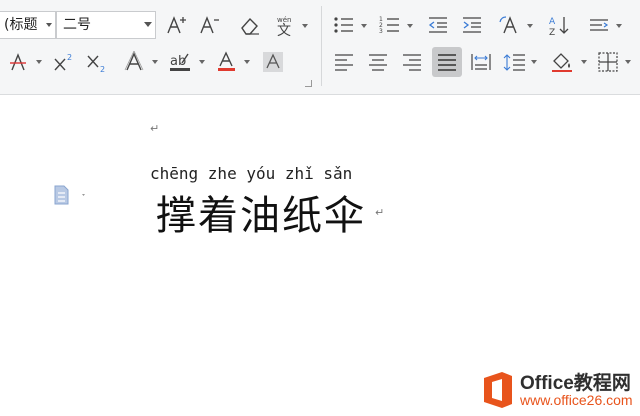  I want to click on align-center-button, so click(378, 62).